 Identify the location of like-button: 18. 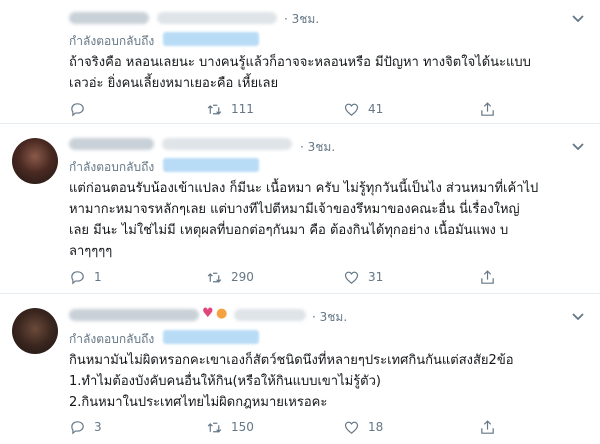
(363, 427).